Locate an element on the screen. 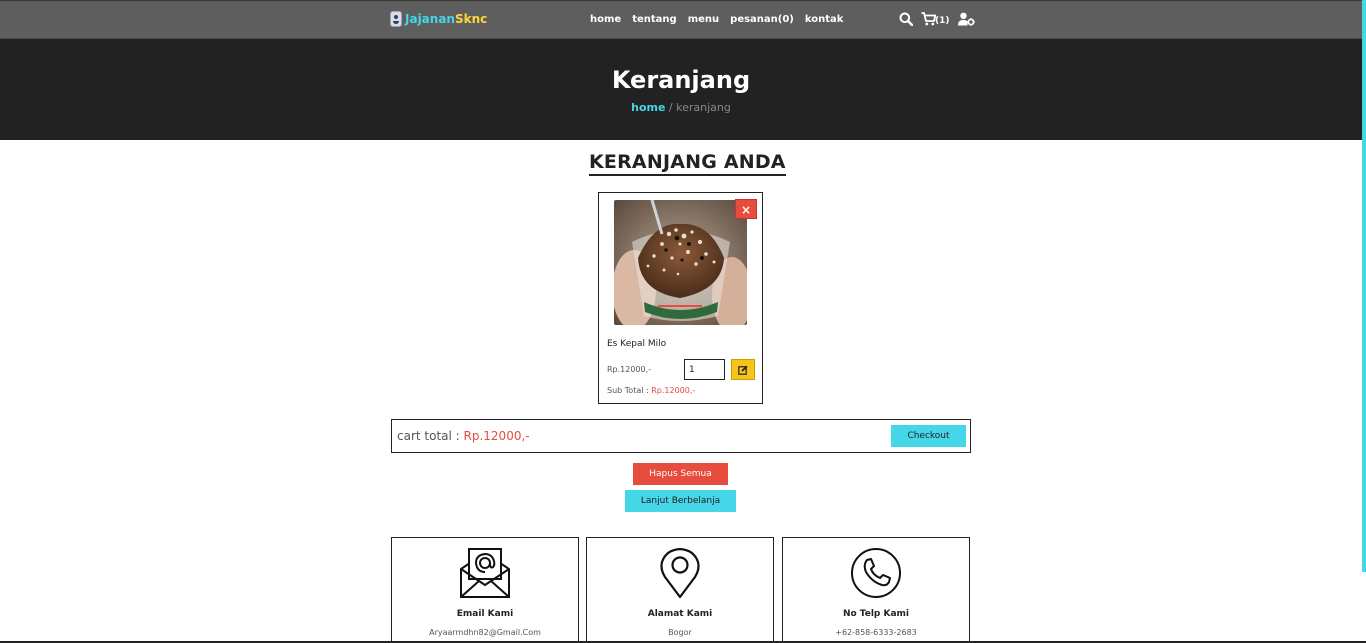 This screenshot has height=643, width=1366. location-pin-icon is located at coordinates (680, 575).